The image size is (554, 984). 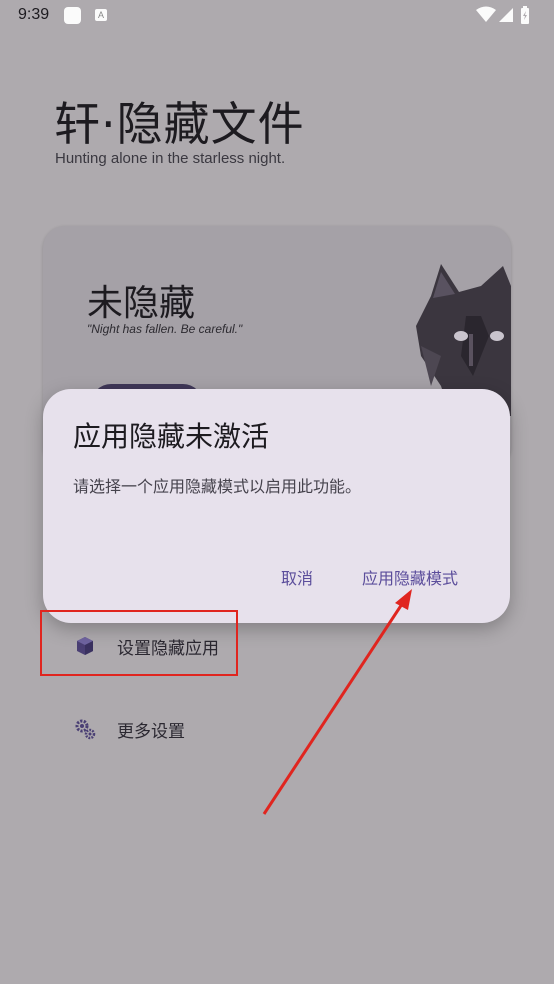 I want to click on notification-square-icon, so click(x=72, y=15).